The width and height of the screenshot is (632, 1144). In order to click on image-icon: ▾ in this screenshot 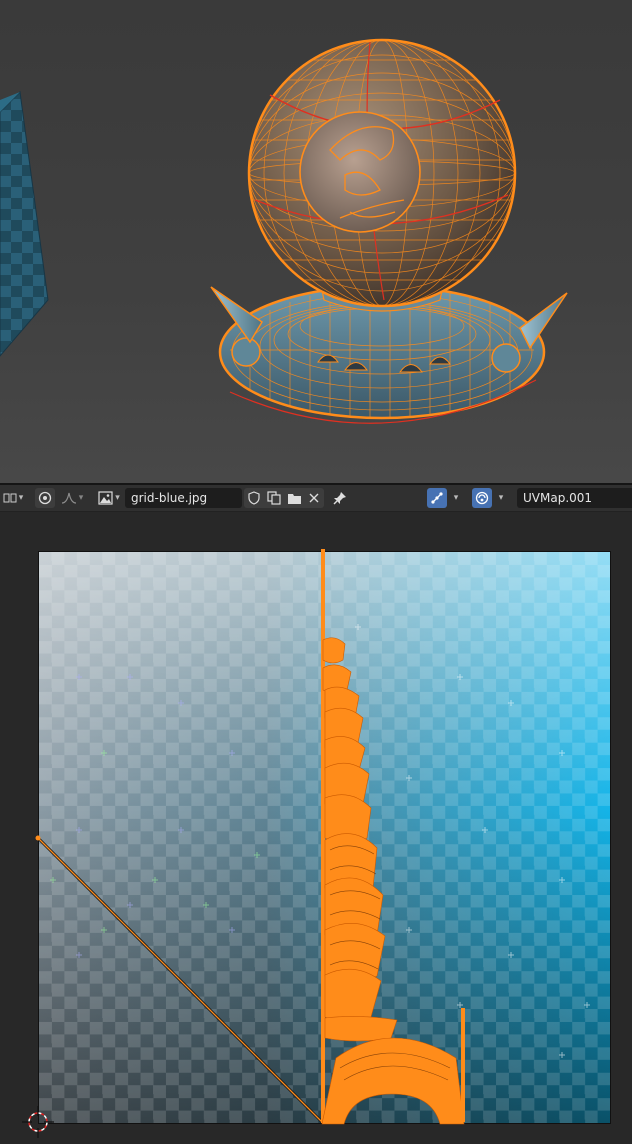, I will do `click(109, 498)`.